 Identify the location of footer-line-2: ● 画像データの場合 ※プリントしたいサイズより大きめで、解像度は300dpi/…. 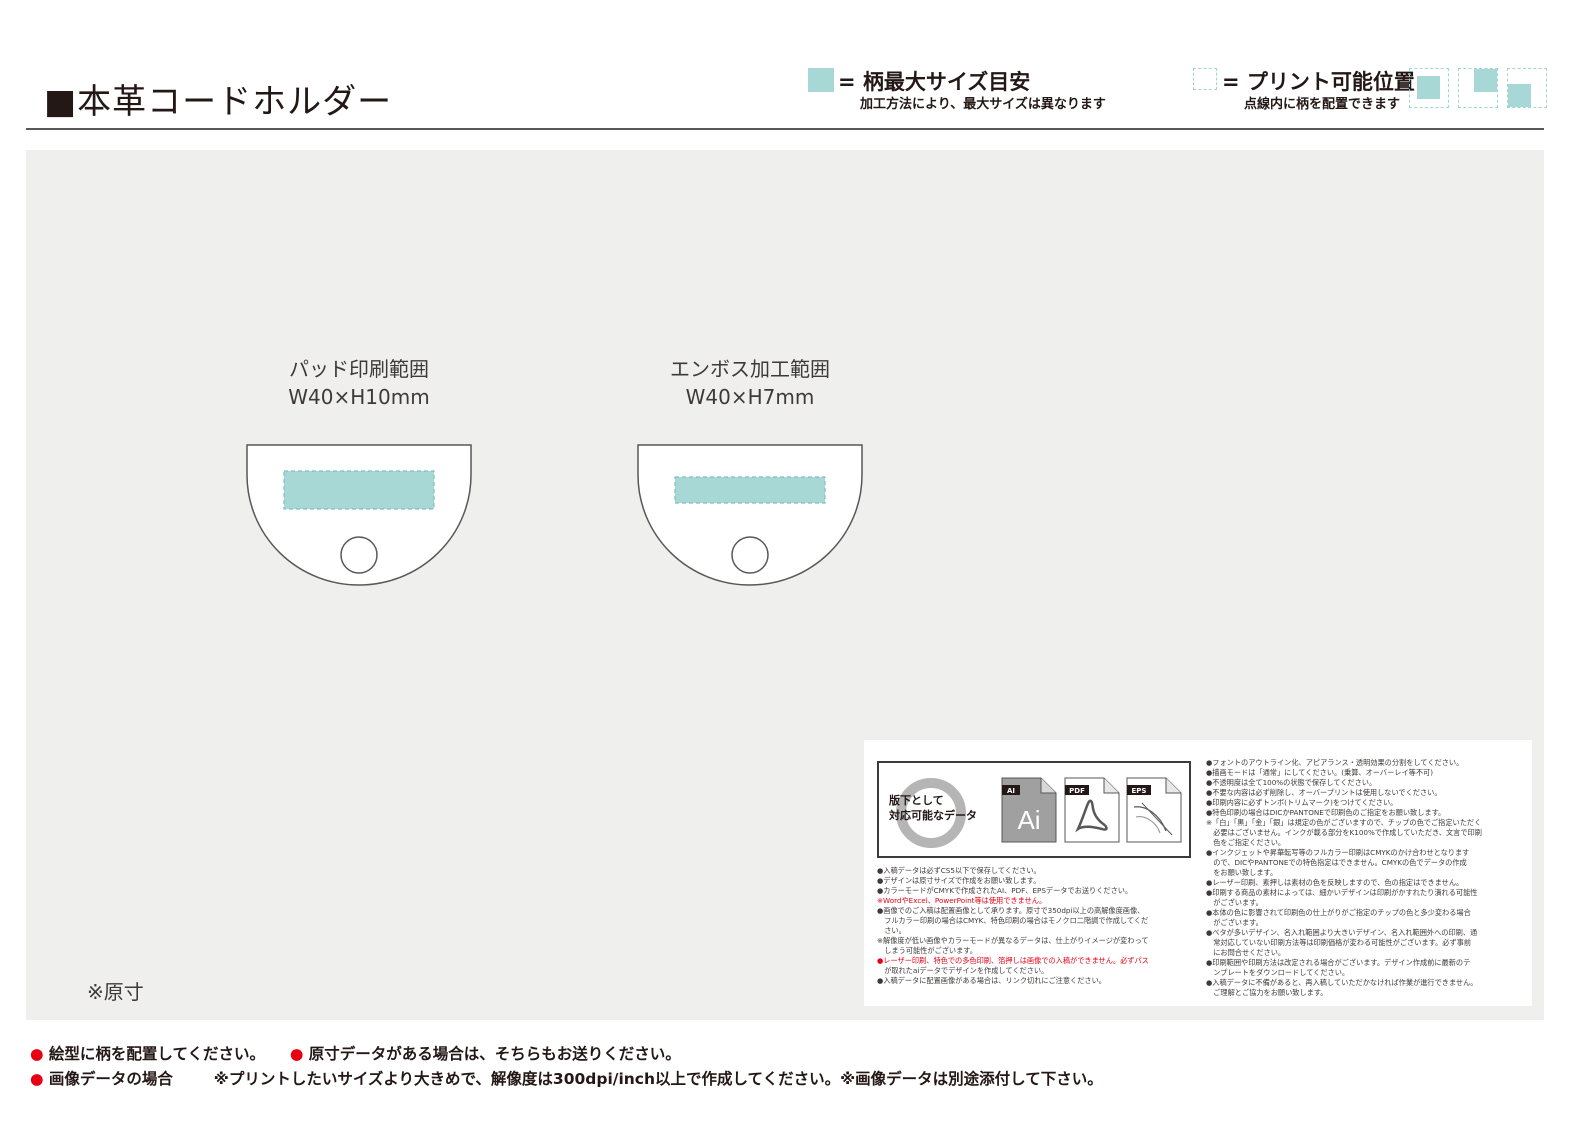
(566, 1078).